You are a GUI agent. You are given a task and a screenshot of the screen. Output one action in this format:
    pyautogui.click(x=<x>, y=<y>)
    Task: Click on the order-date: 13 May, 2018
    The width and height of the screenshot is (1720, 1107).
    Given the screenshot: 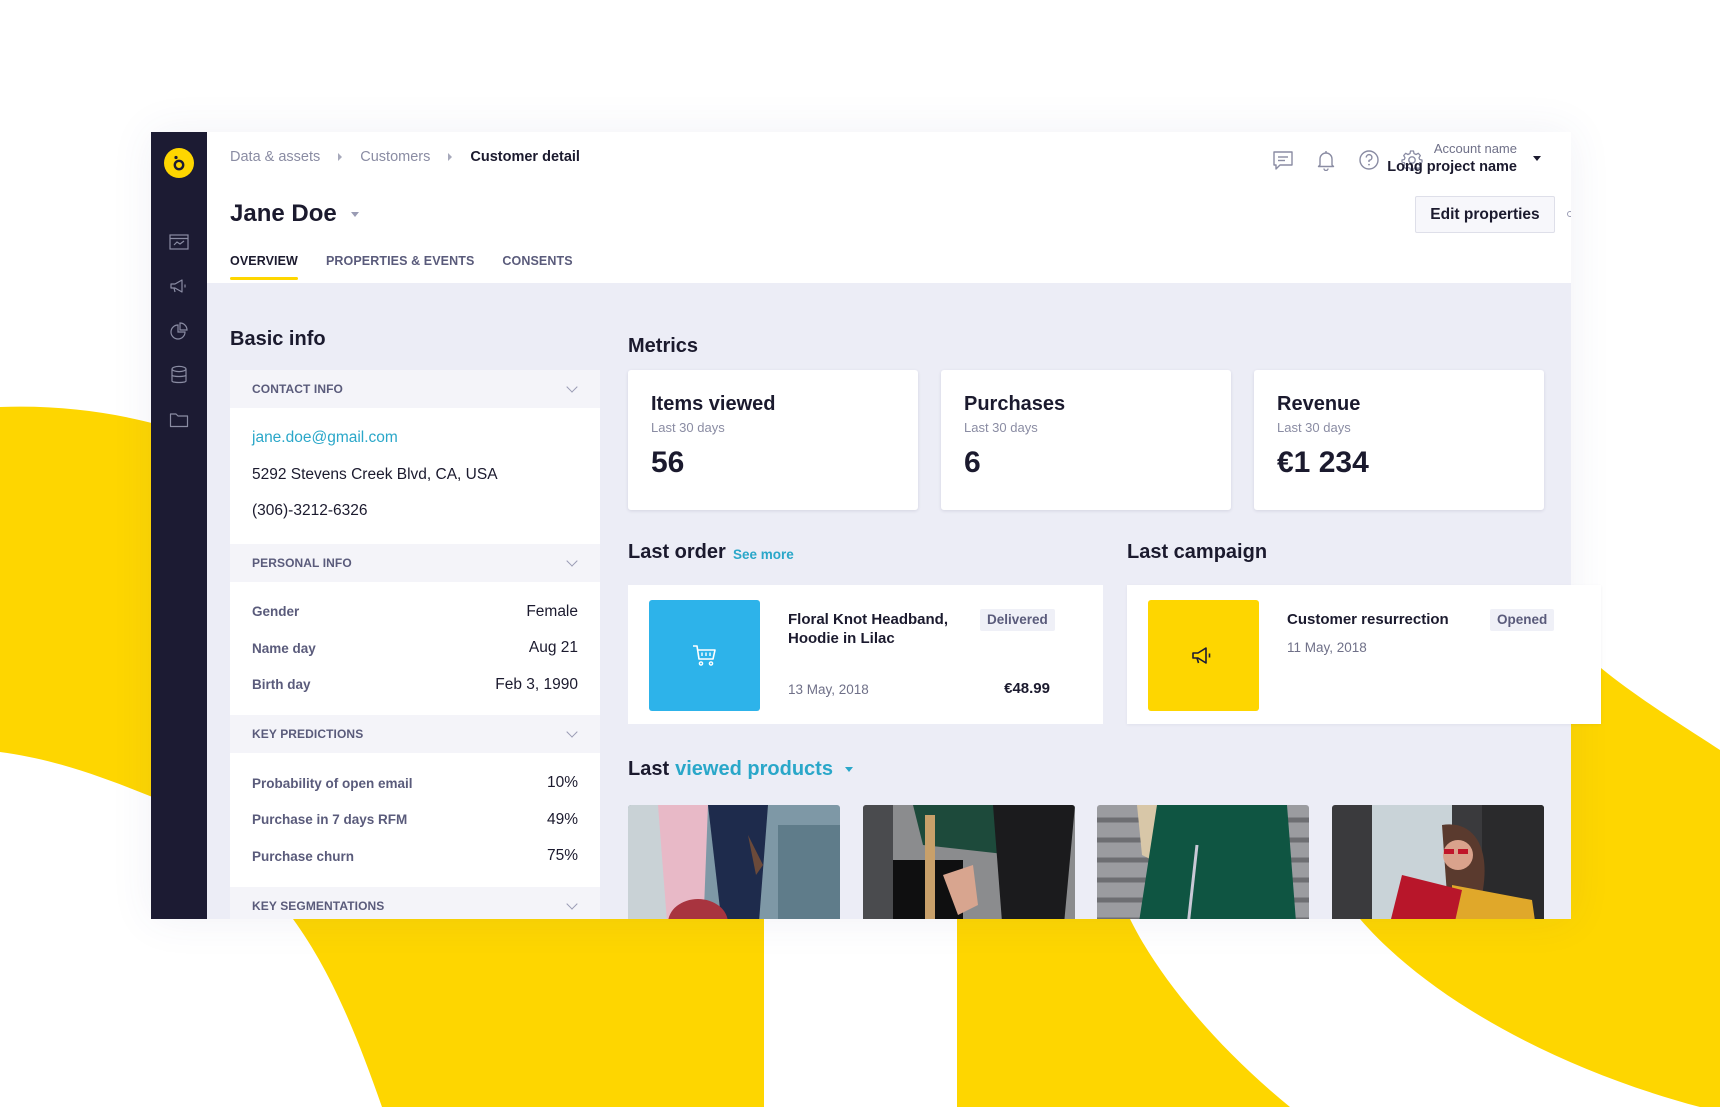 What is the action you would take?
    pyautogui.click(x=828, y=689)
    